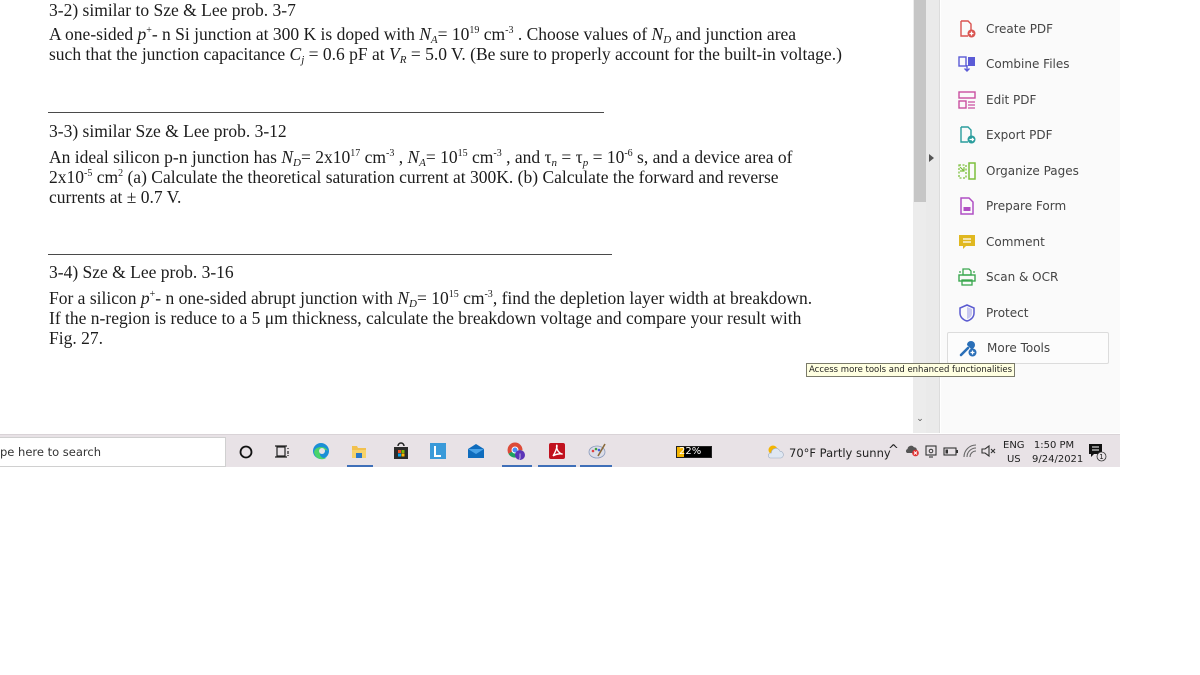  I want to click on more-tools-icon, so click(968, 348).